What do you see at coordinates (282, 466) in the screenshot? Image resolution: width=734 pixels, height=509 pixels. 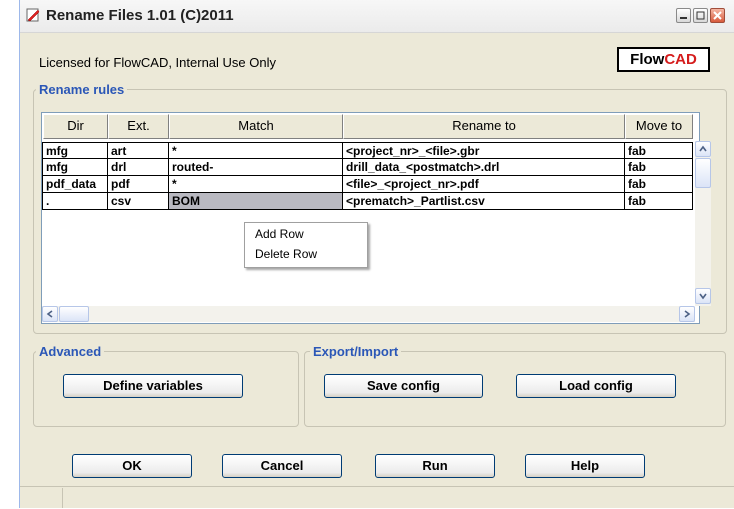 I see `cancel-button: Cancel` at bounding box center [282, 466].